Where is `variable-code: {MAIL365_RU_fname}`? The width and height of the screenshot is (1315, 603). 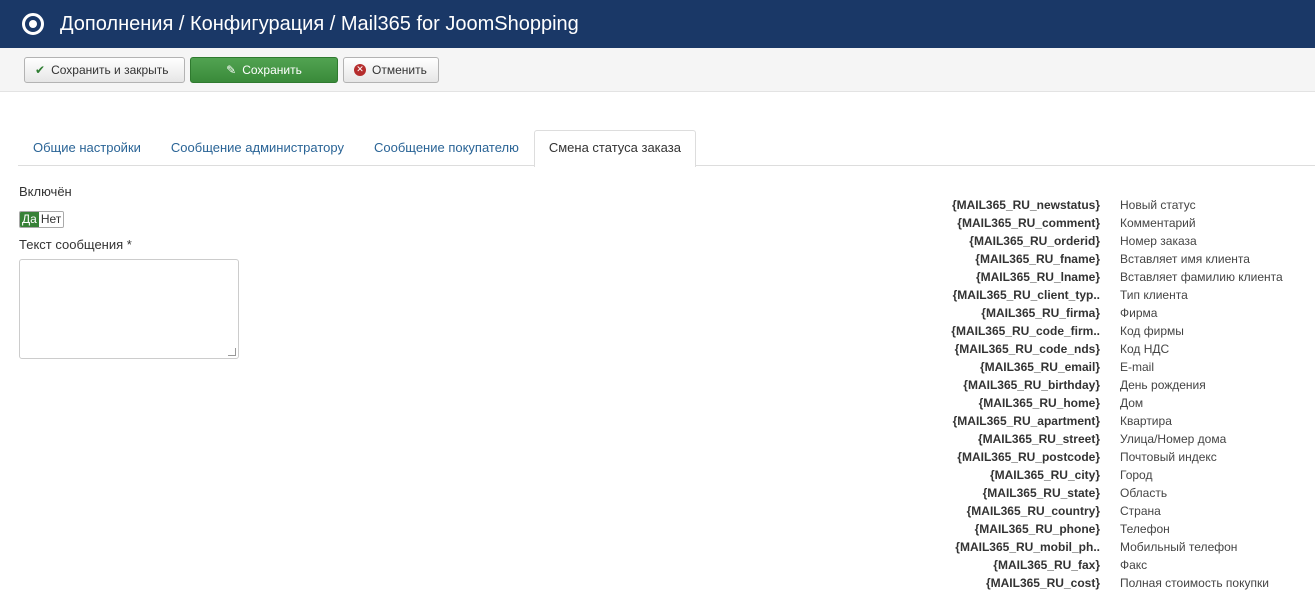 variable-code: {MAIL365_RU_fname} is located at coordinates (1000, 259).